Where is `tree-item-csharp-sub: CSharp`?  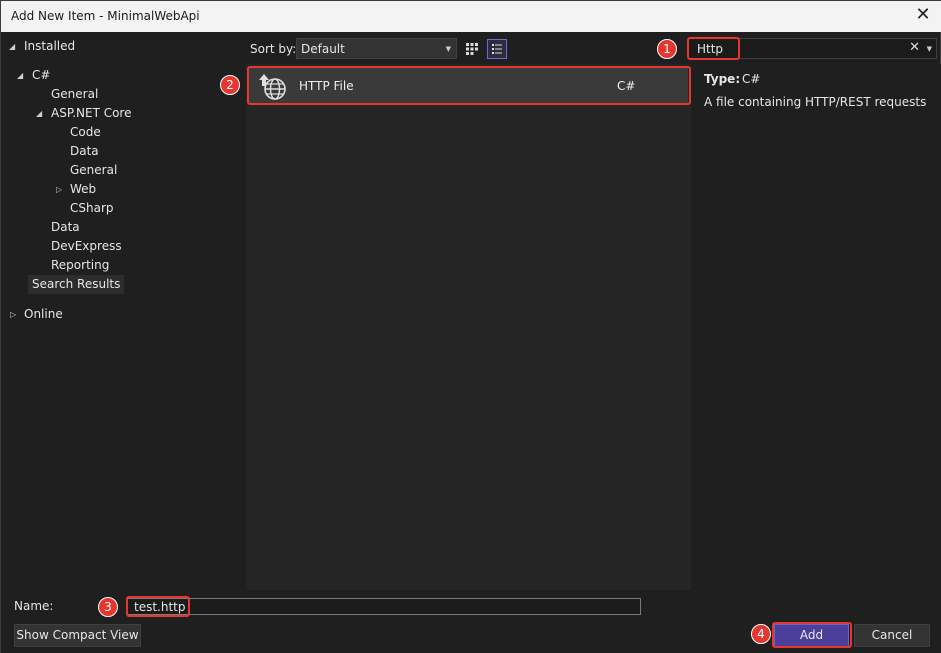
tree-item-csharp-sub: CSharp is located at coordinates (92, 208).